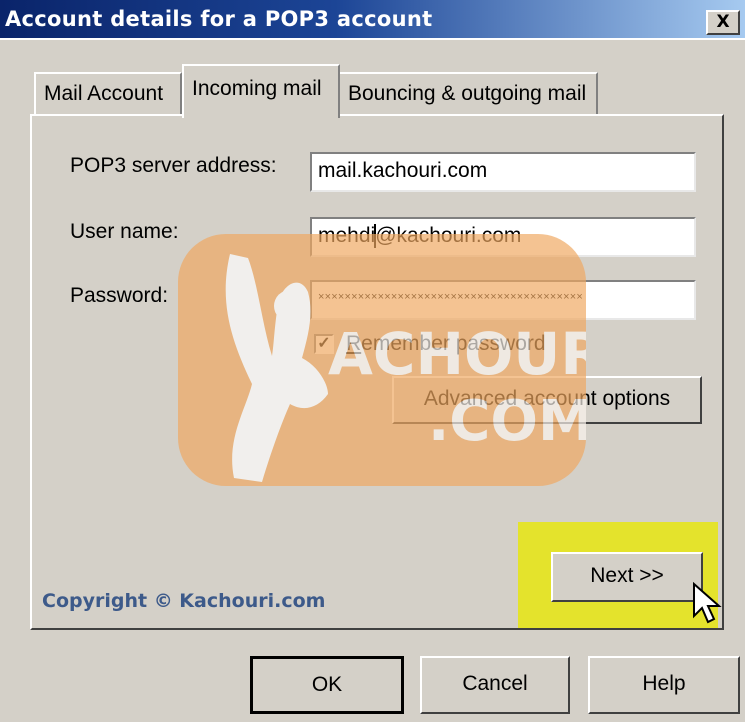 This screenshot has width=745, height=722. Describe the element at coordinates (327, 685) in the screenshot. I see `ok-button: OK` at that location.